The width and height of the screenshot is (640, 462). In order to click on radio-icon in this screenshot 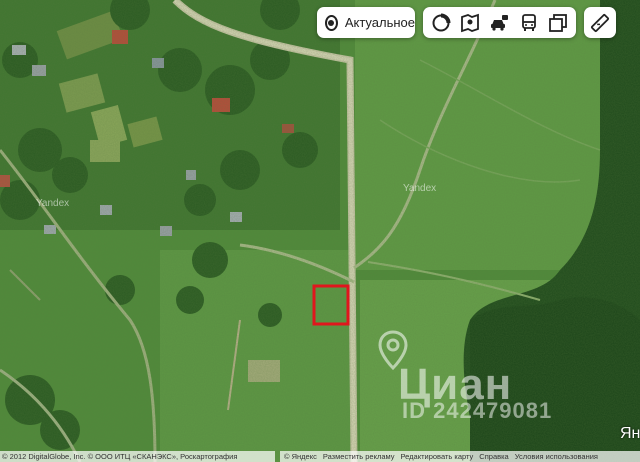, I will do `click(331, 22)`.